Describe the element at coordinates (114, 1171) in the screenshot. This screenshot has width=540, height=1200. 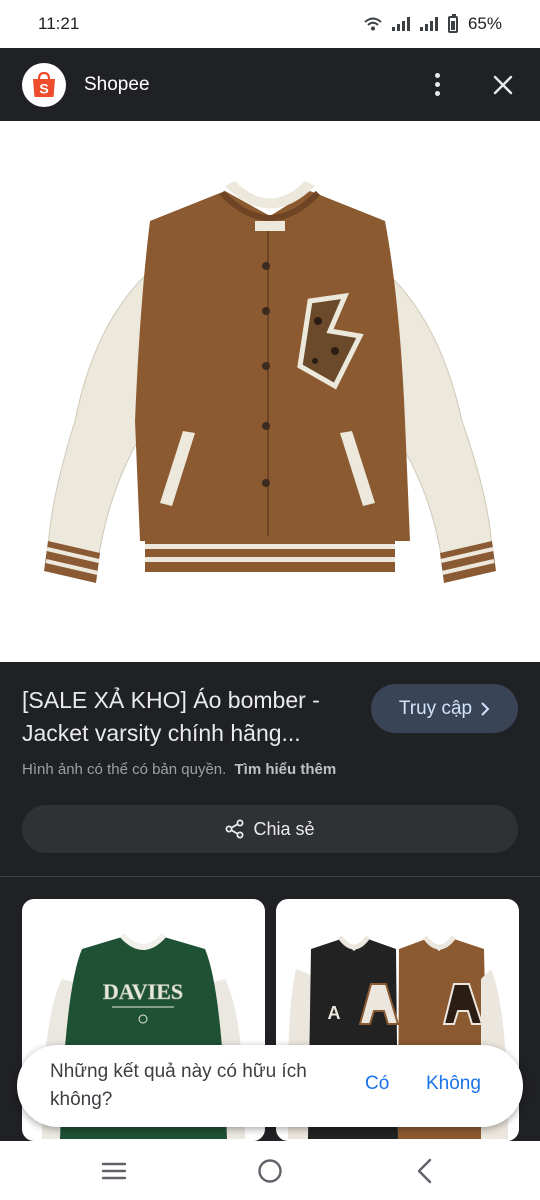
I see `recent-apps-icon` at that location.